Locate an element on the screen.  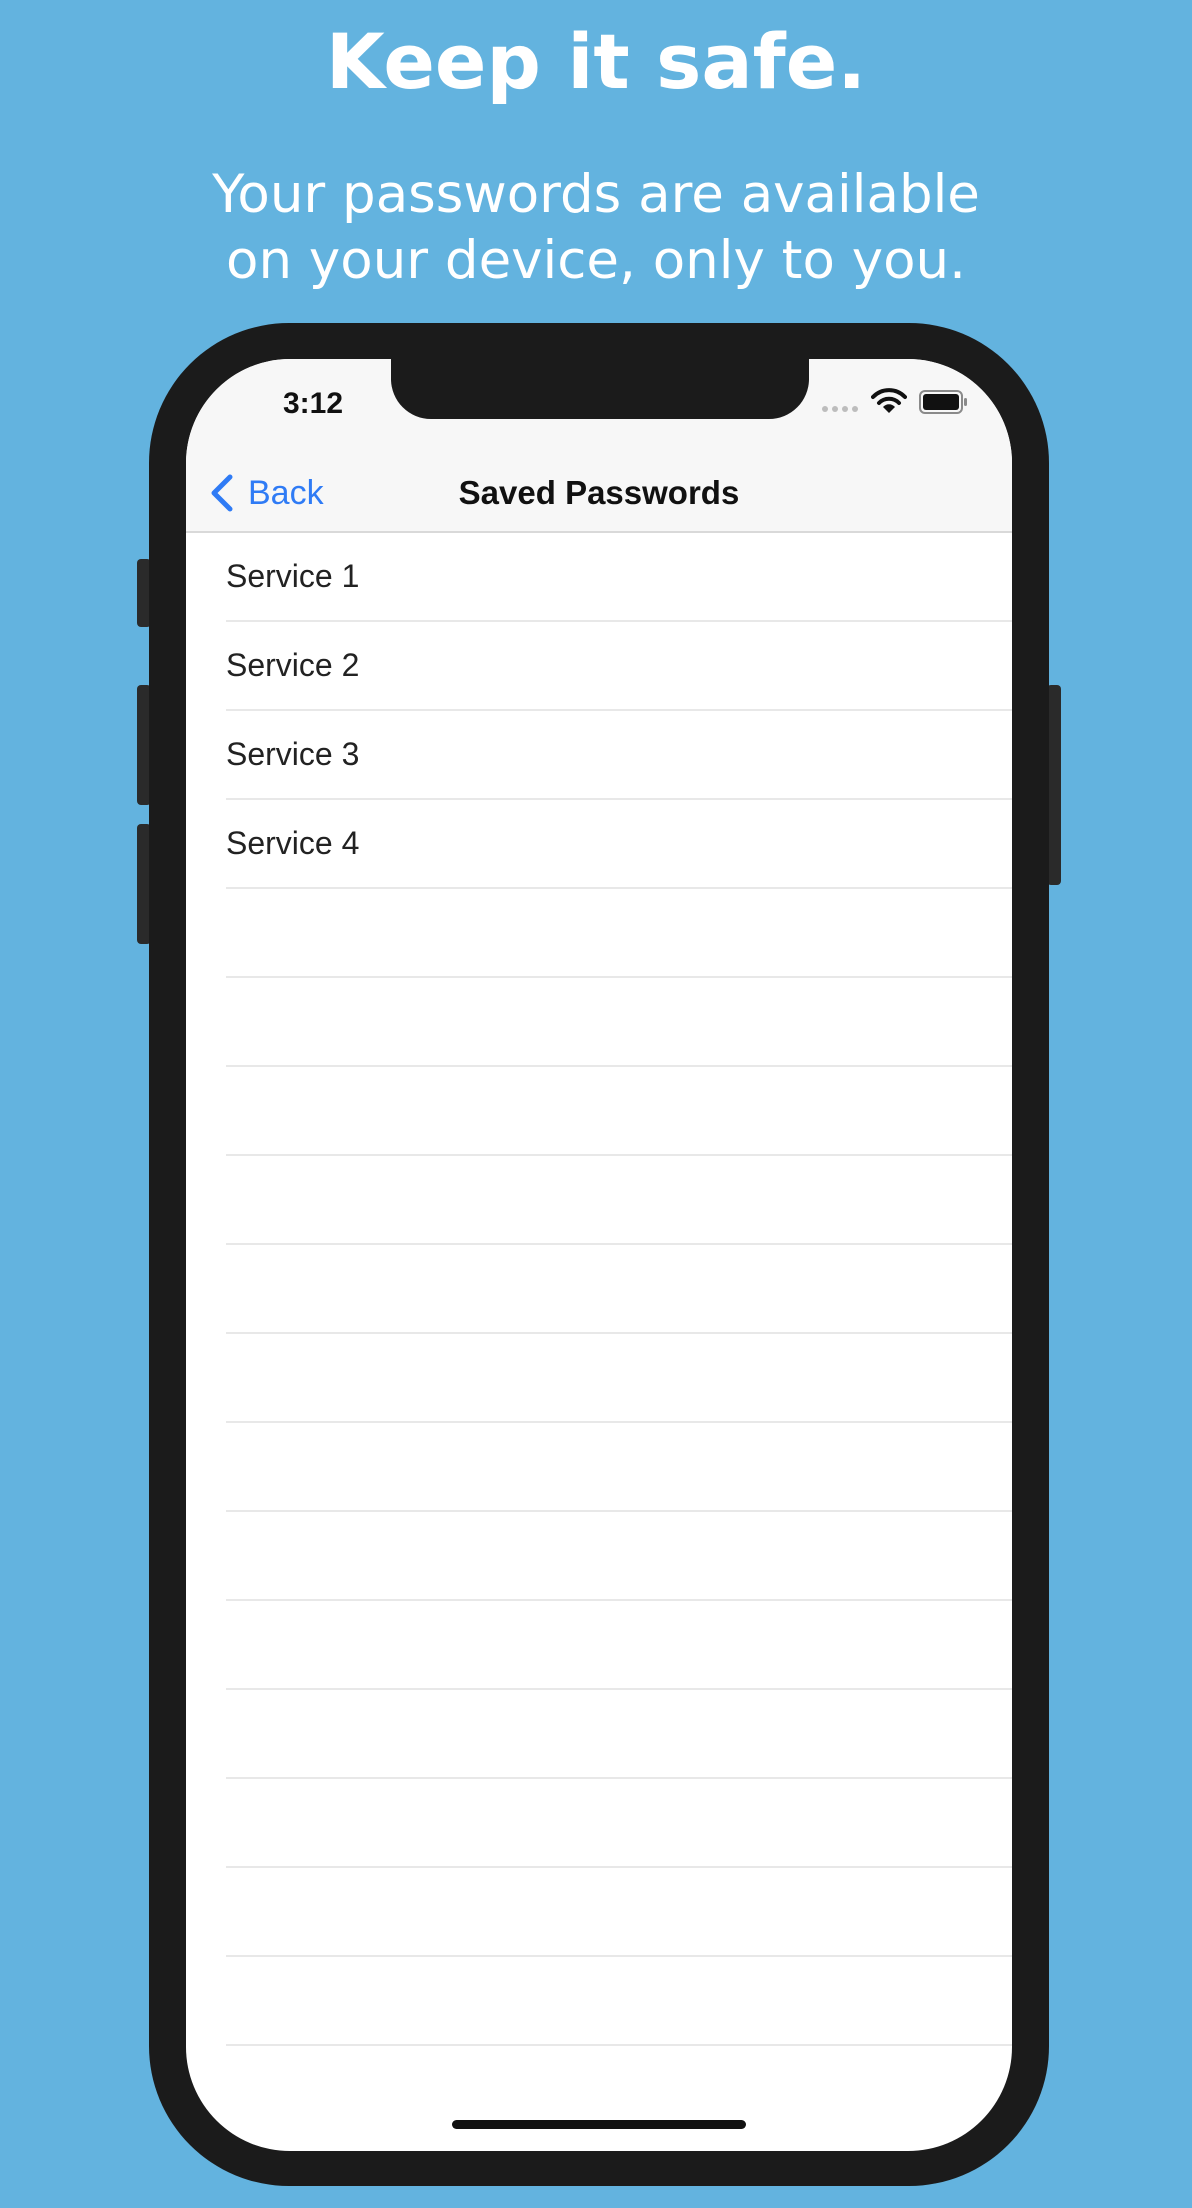
navigation-bar: Back Saved Passwords is located at coordinates (599, 494).